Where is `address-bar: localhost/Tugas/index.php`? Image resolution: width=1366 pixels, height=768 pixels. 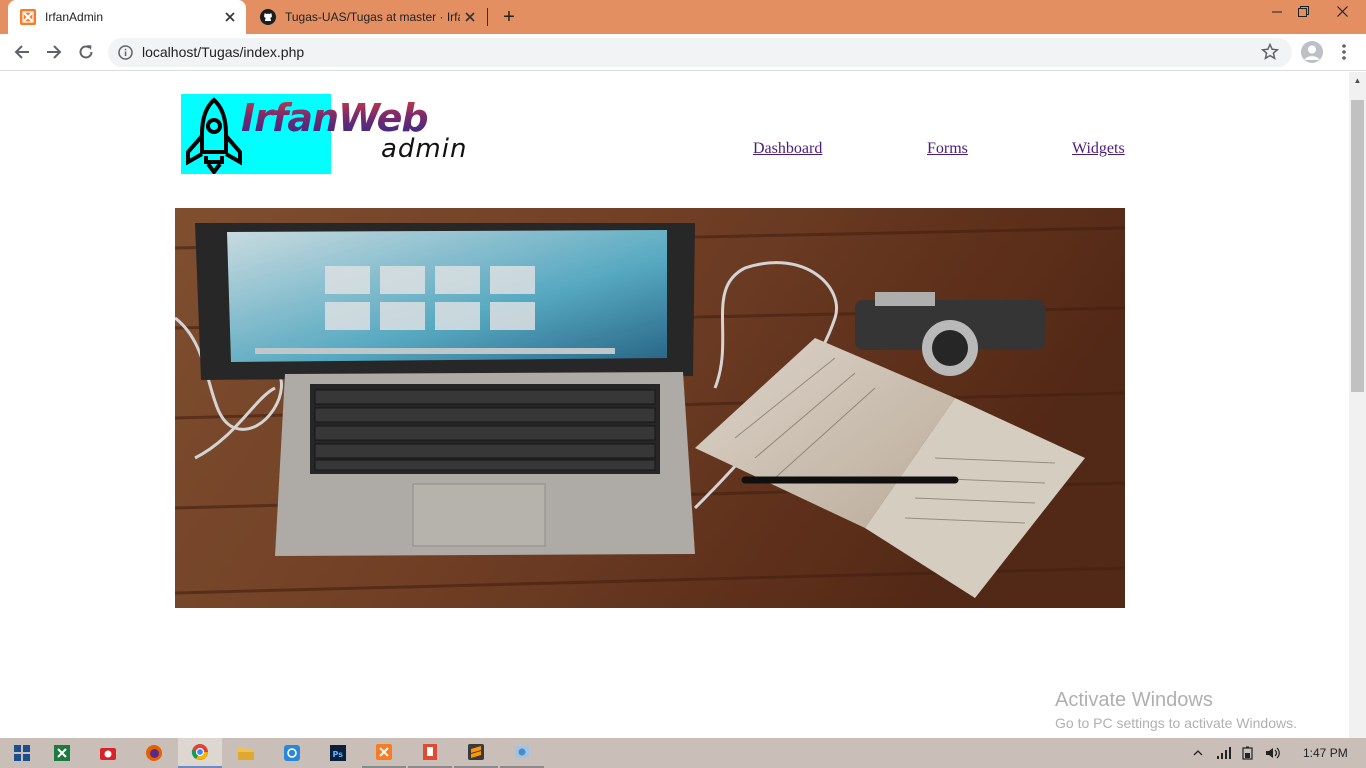
address-bar: localhost/Tugas/index.php is located at coordinates (700, 52).